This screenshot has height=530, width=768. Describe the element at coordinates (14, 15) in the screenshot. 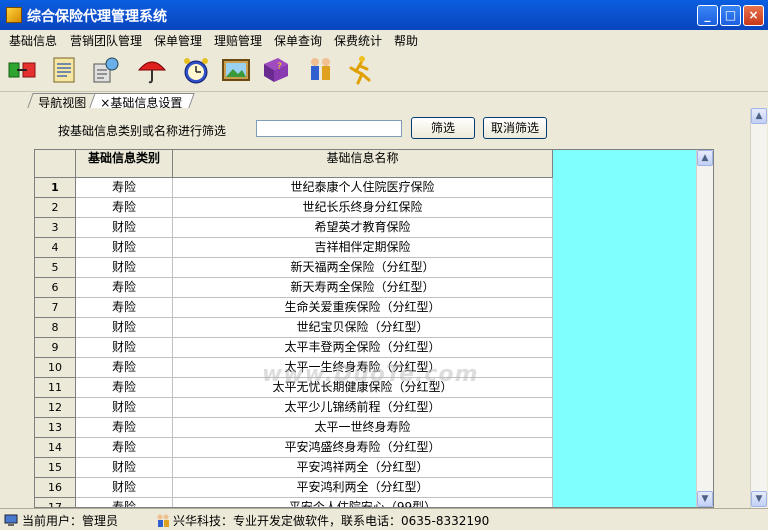

I see `app-icon` at that location.